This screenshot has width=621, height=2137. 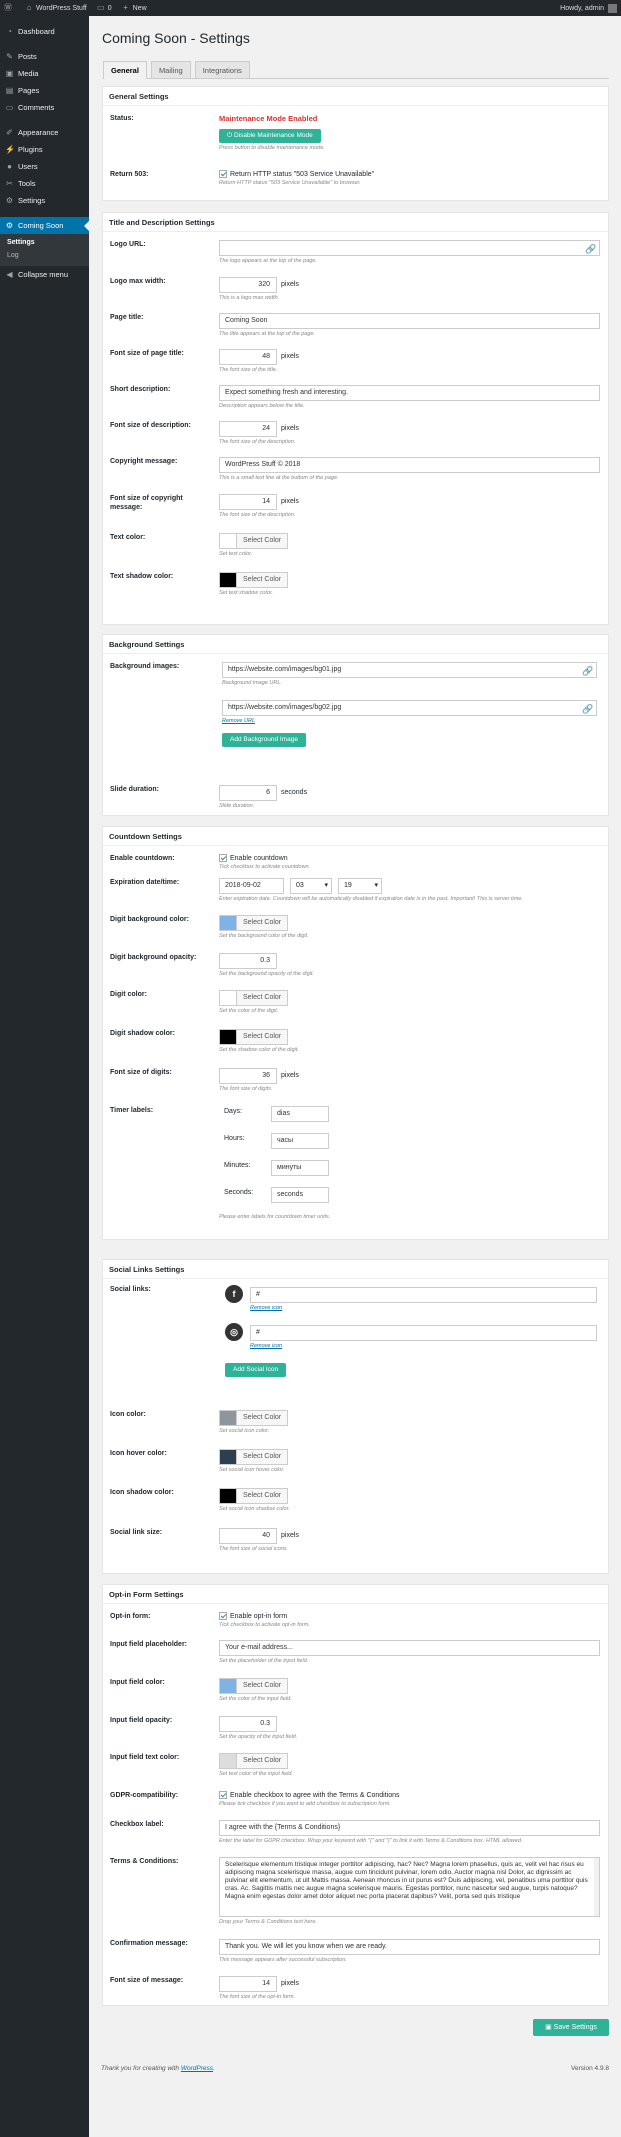 I want to click on field-description: The font size of digits., so click(x=246, y=1089).